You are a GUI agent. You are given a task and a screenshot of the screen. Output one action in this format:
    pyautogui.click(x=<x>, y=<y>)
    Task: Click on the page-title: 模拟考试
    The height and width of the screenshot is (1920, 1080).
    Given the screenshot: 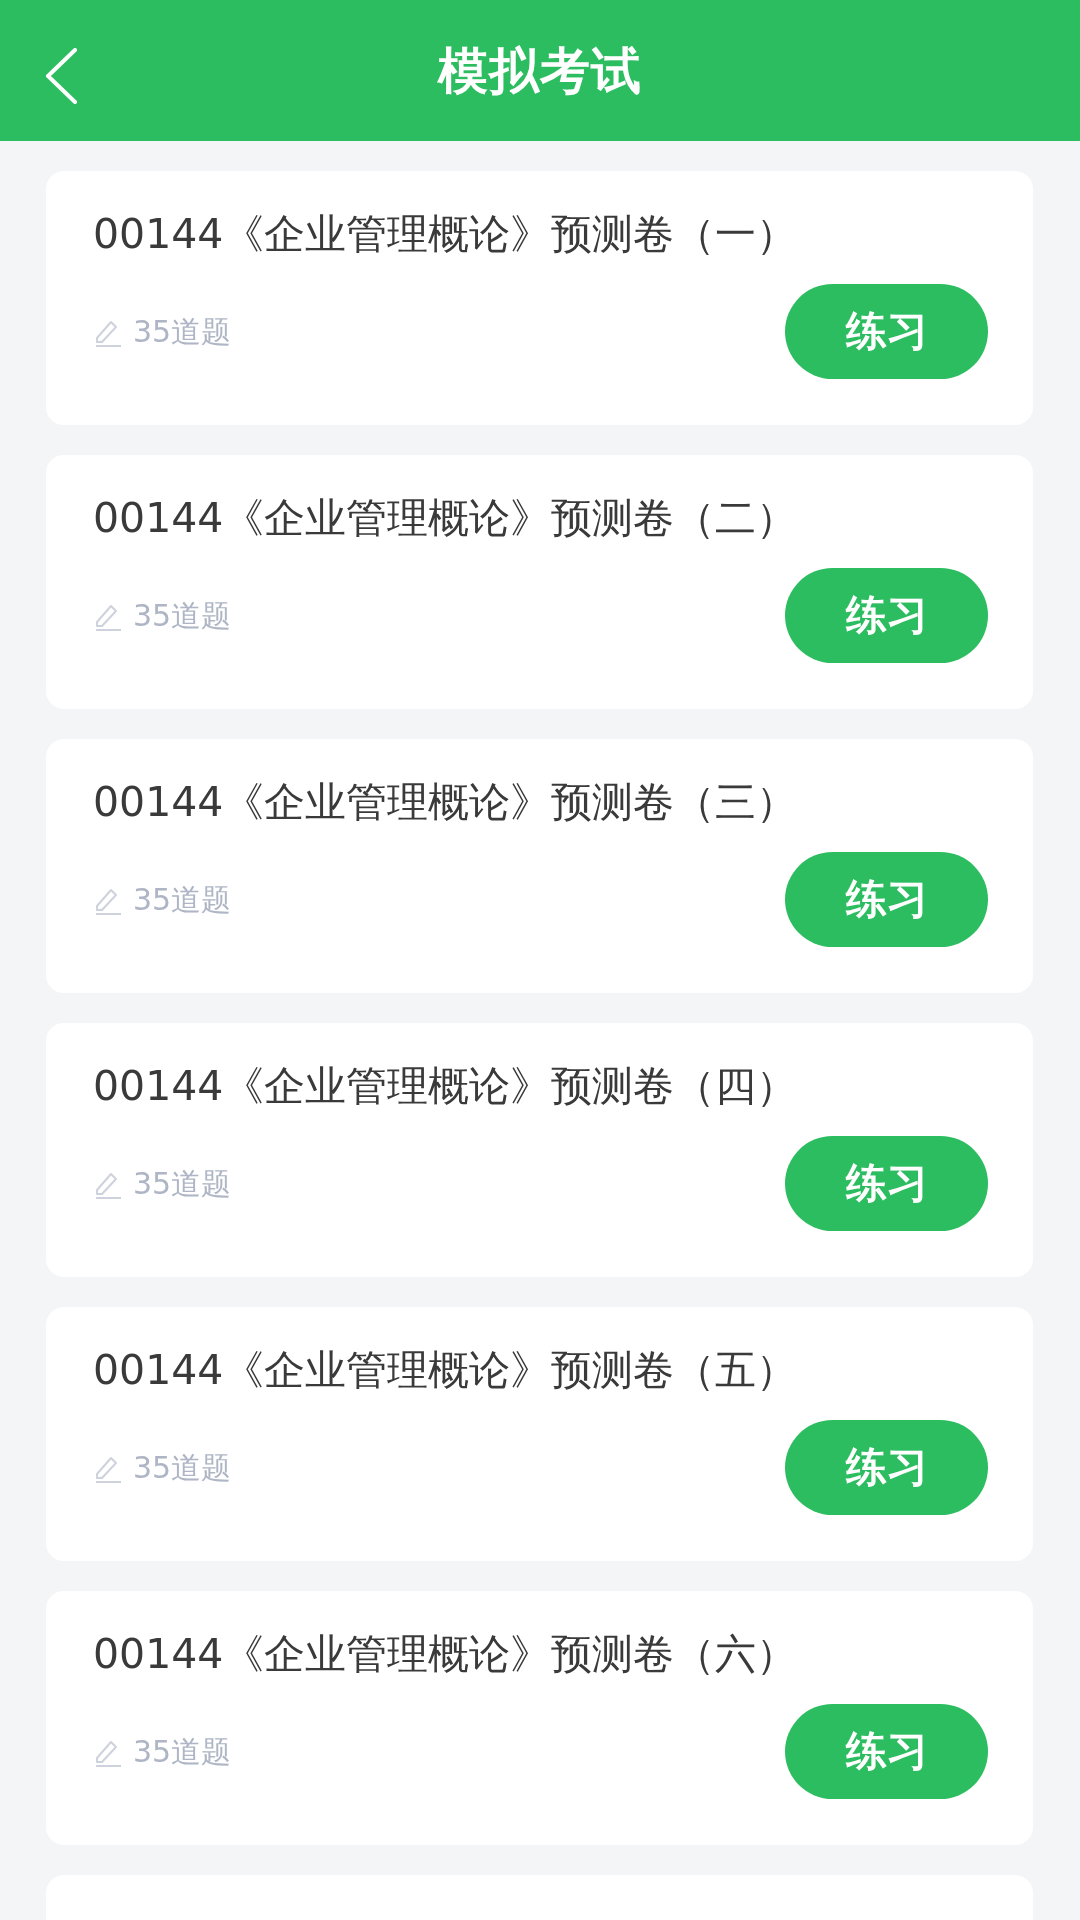 What is the action you would take?
    pyautogui.click(x=540, y=70)
    